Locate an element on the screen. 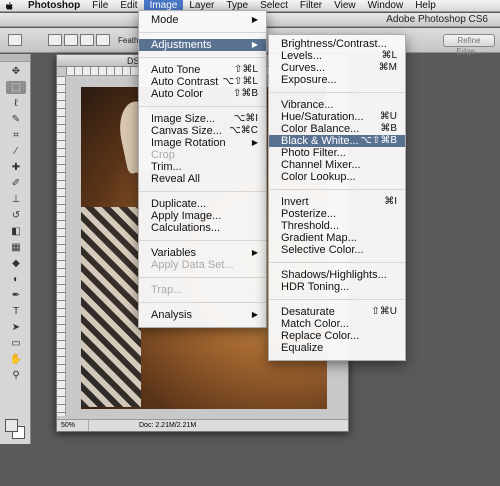 The image size is (500, 486). subtract-selection-icon is located at coordinates (87, 40).